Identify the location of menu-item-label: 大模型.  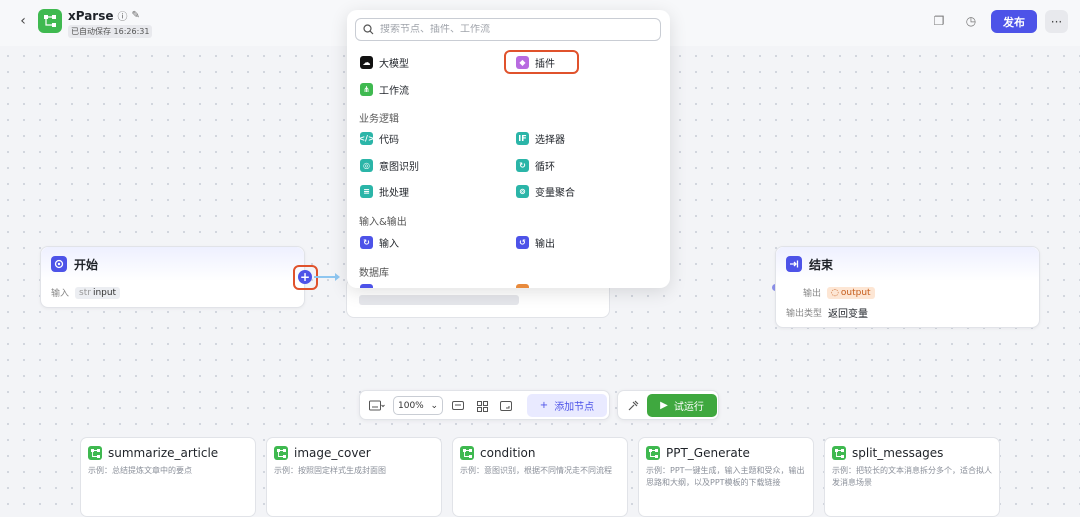
(394, 64).